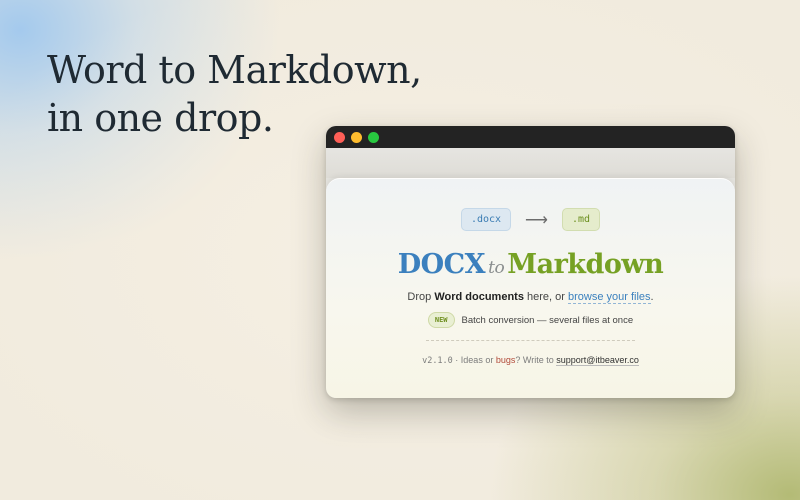 The width and height of the screenshot is (800, 500). What do you see at coordinates (478, 360) in the screenshot?
I see `footer-ideas: Ideas or` at bounding box center [478, 360].